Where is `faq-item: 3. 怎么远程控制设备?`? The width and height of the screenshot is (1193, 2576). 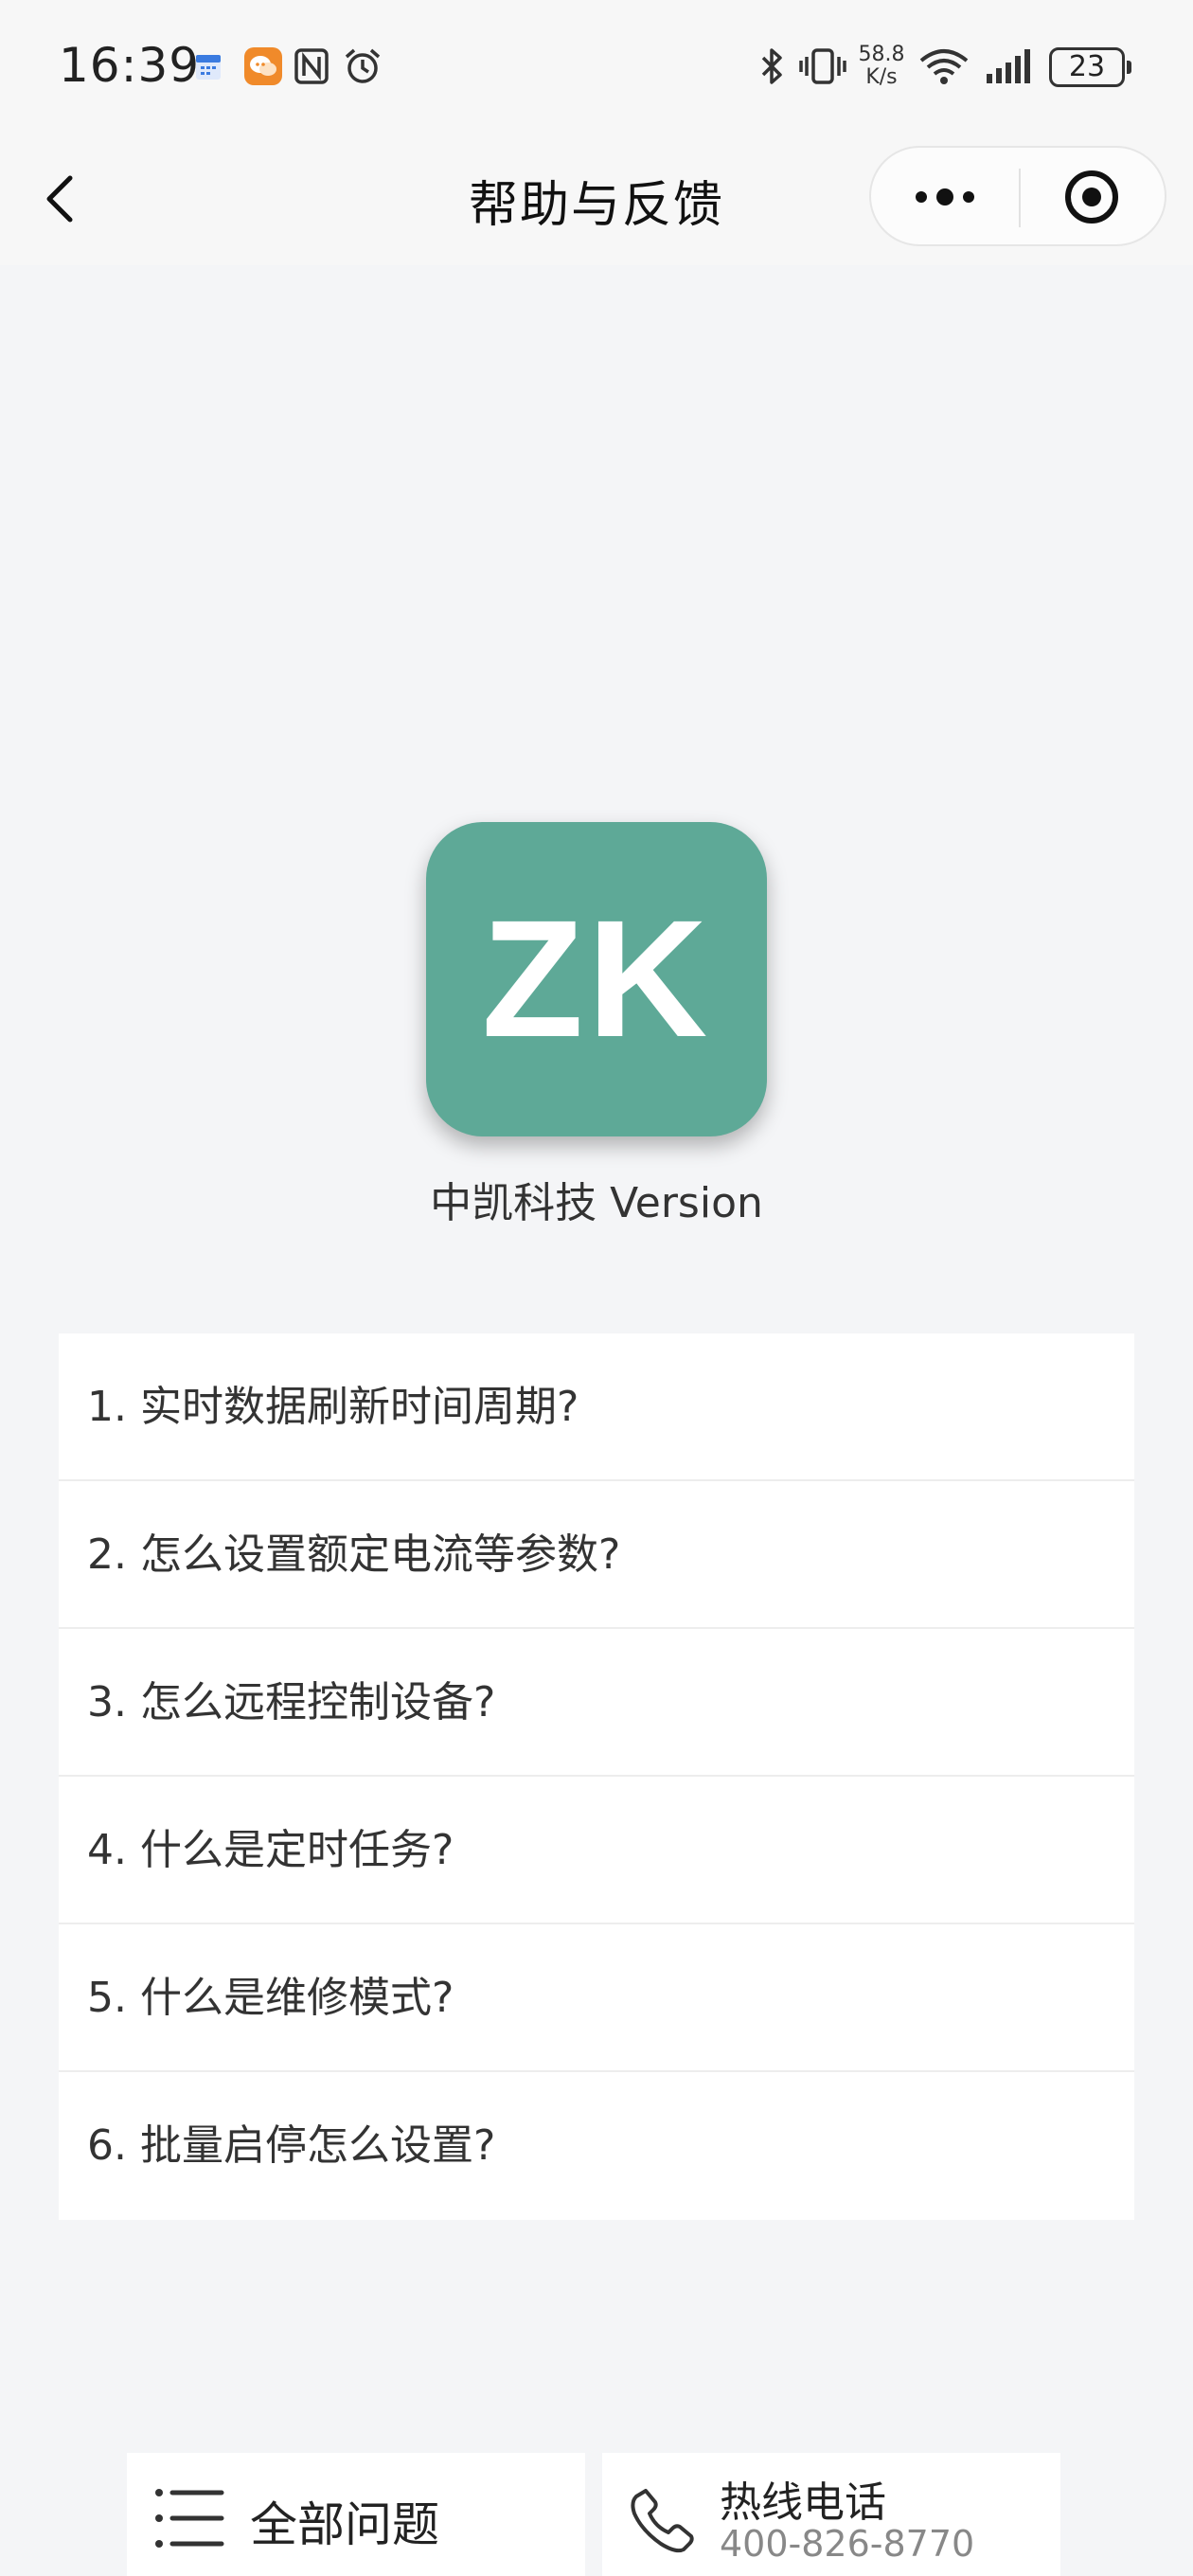
faq-item: 3. 怎么远程控制设备? is located at coordinates (596, 1703).